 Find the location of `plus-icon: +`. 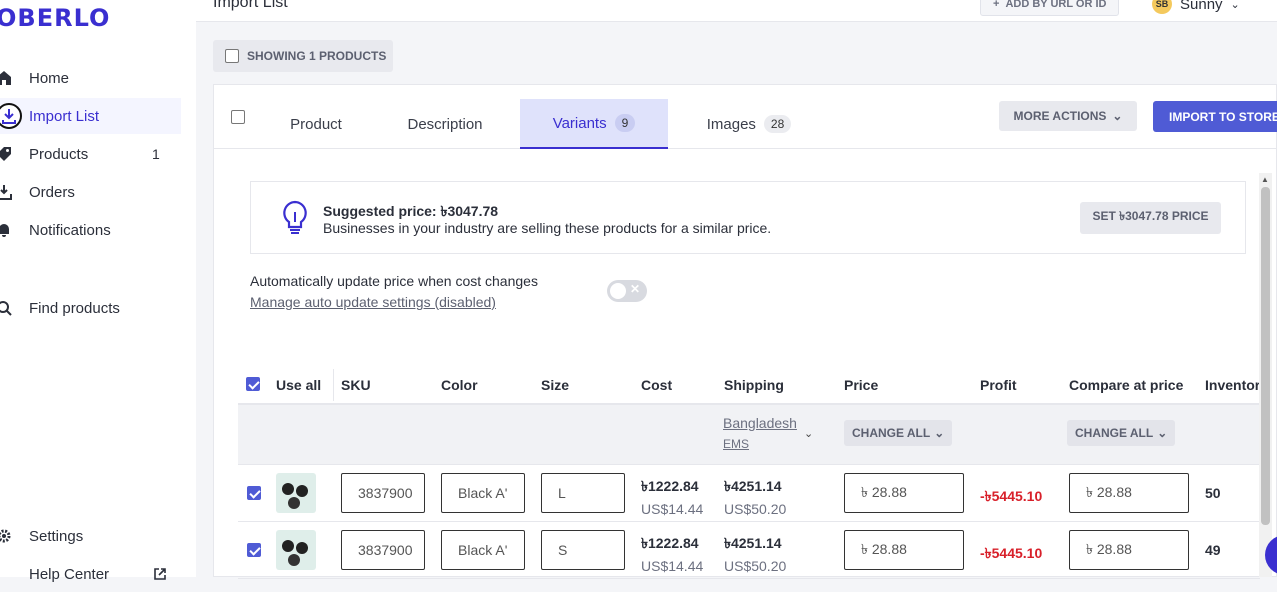

plus-icon: + is located at coordinates (996, 5).